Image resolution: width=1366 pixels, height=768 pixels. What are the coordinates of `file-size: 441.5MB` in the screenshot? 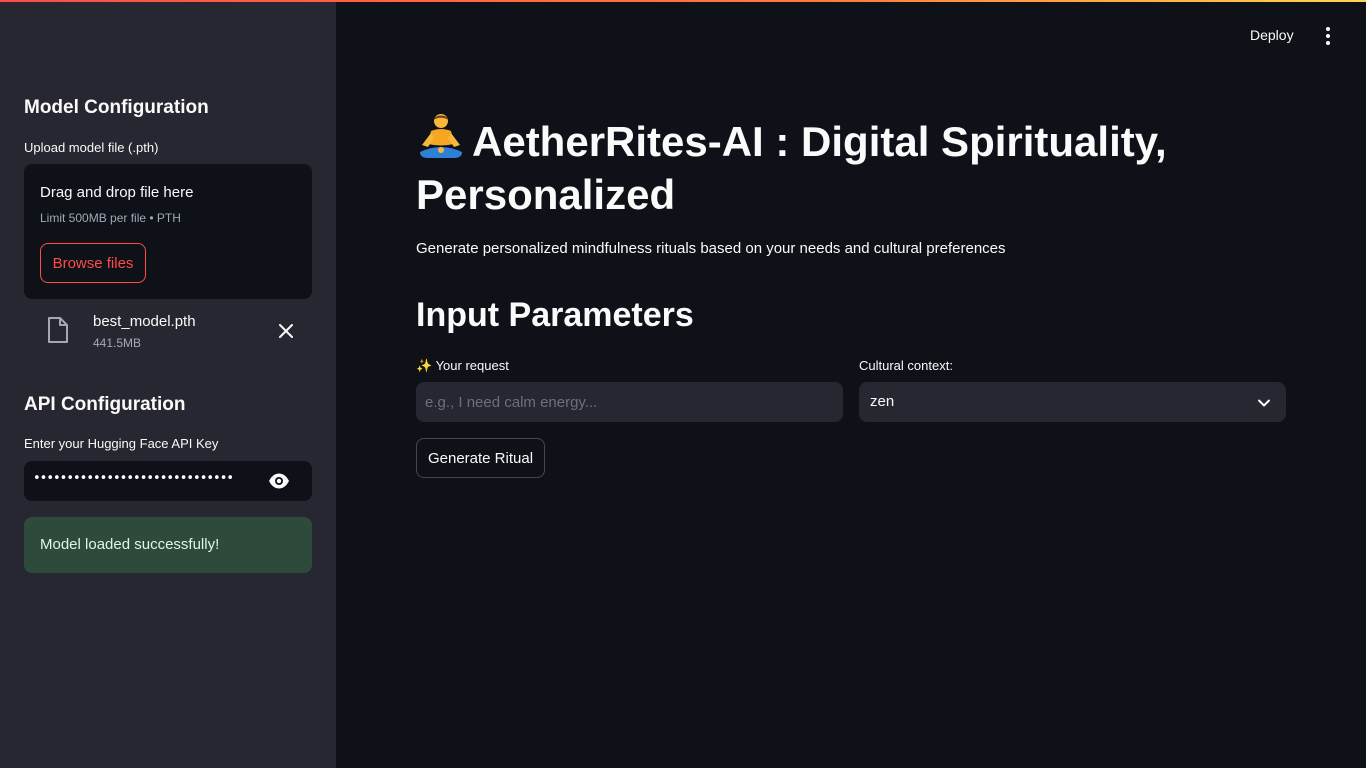 It's located at (117, 343).